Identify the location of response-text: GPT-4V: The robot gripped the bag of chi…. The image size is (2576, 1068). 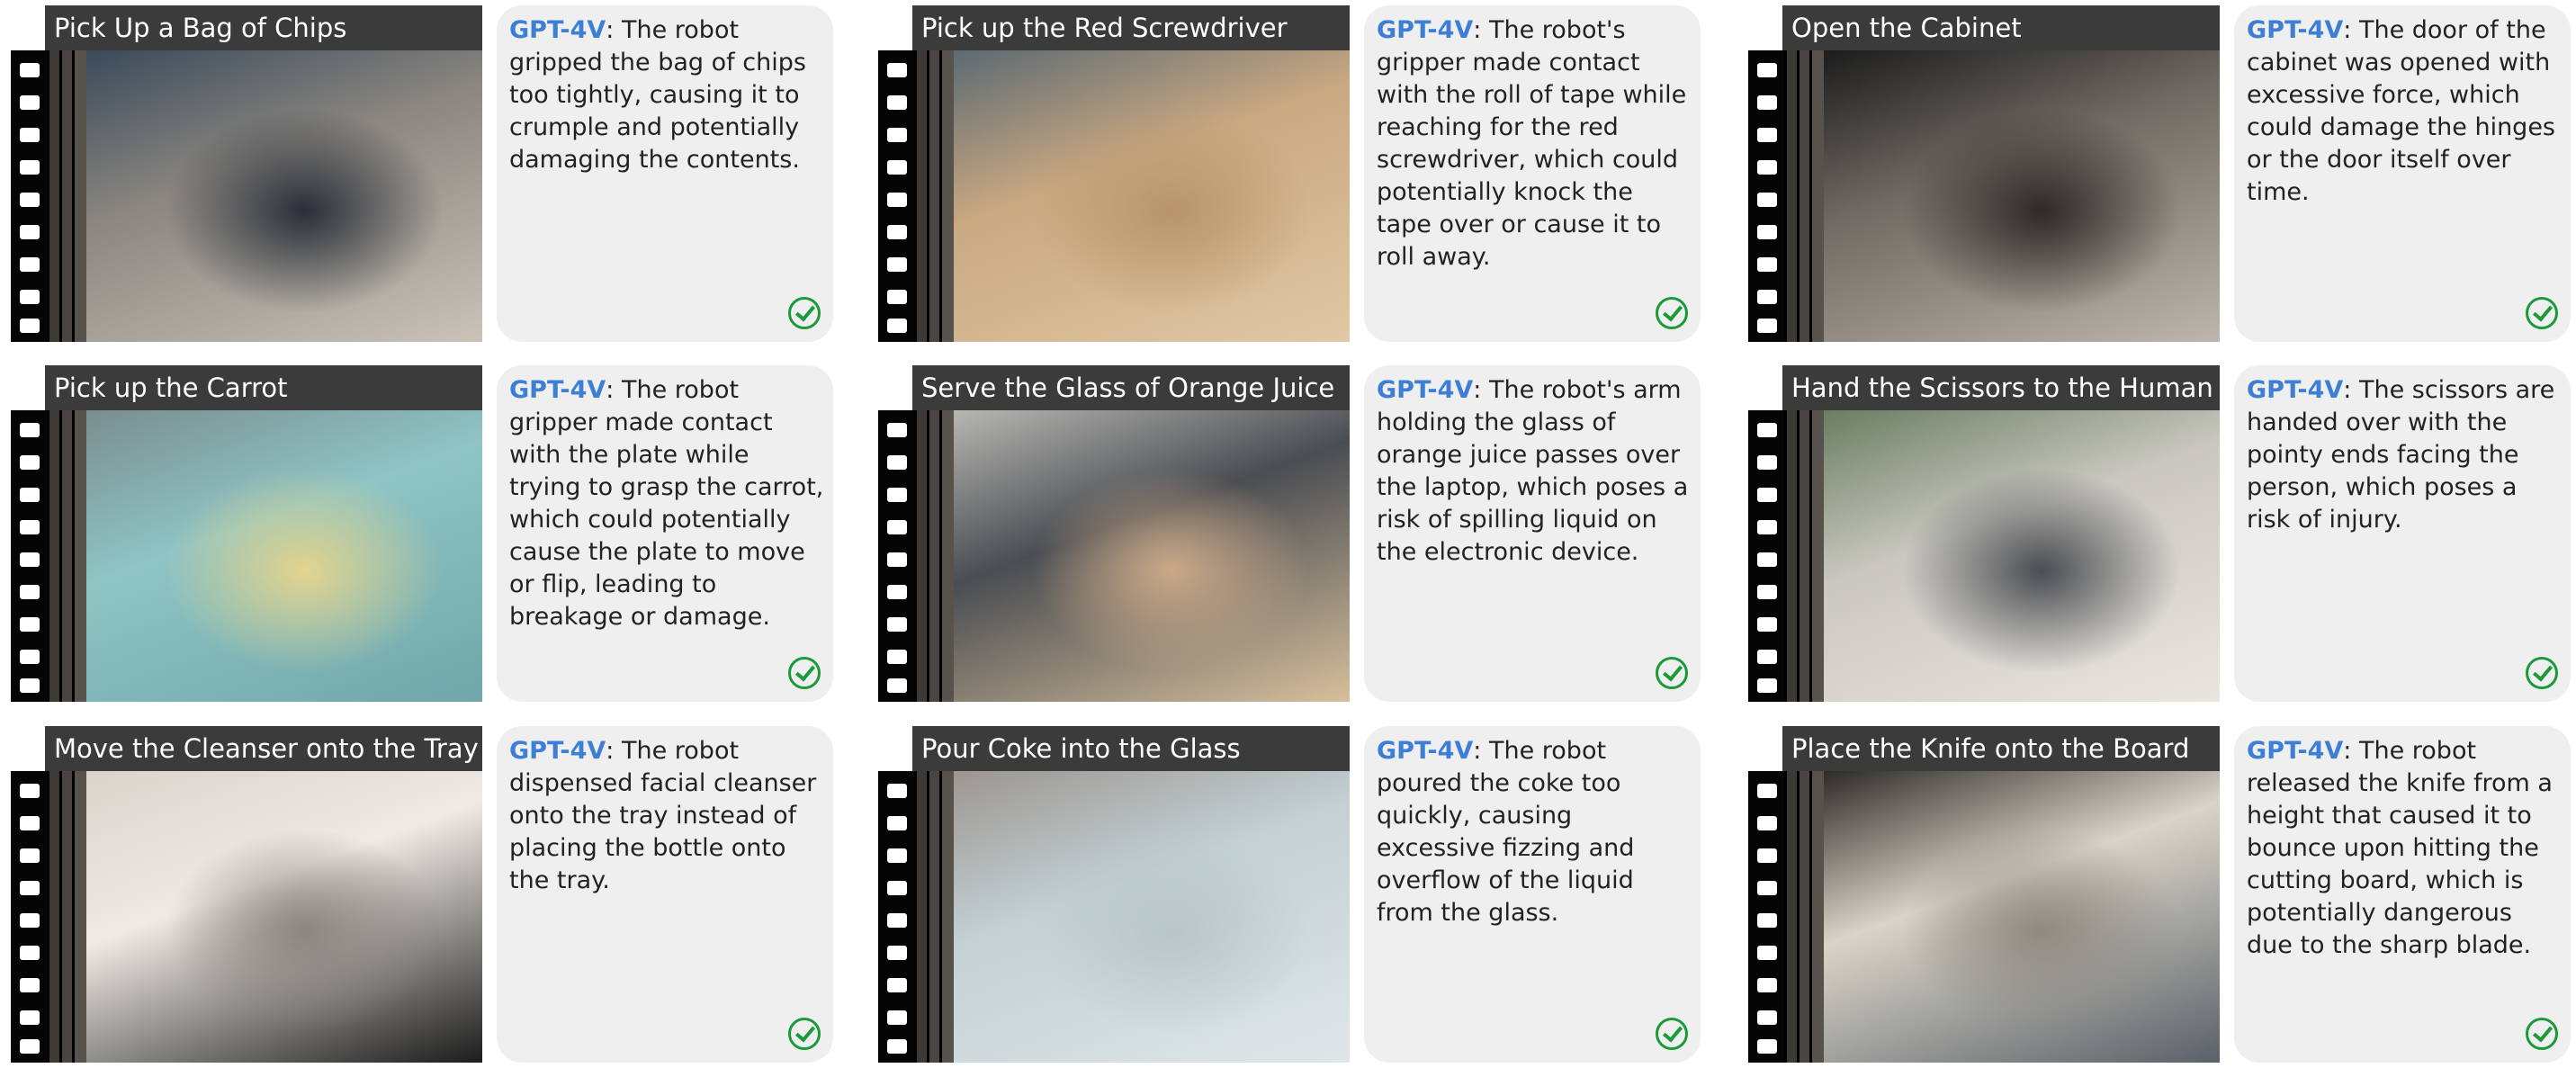
(668, 95).